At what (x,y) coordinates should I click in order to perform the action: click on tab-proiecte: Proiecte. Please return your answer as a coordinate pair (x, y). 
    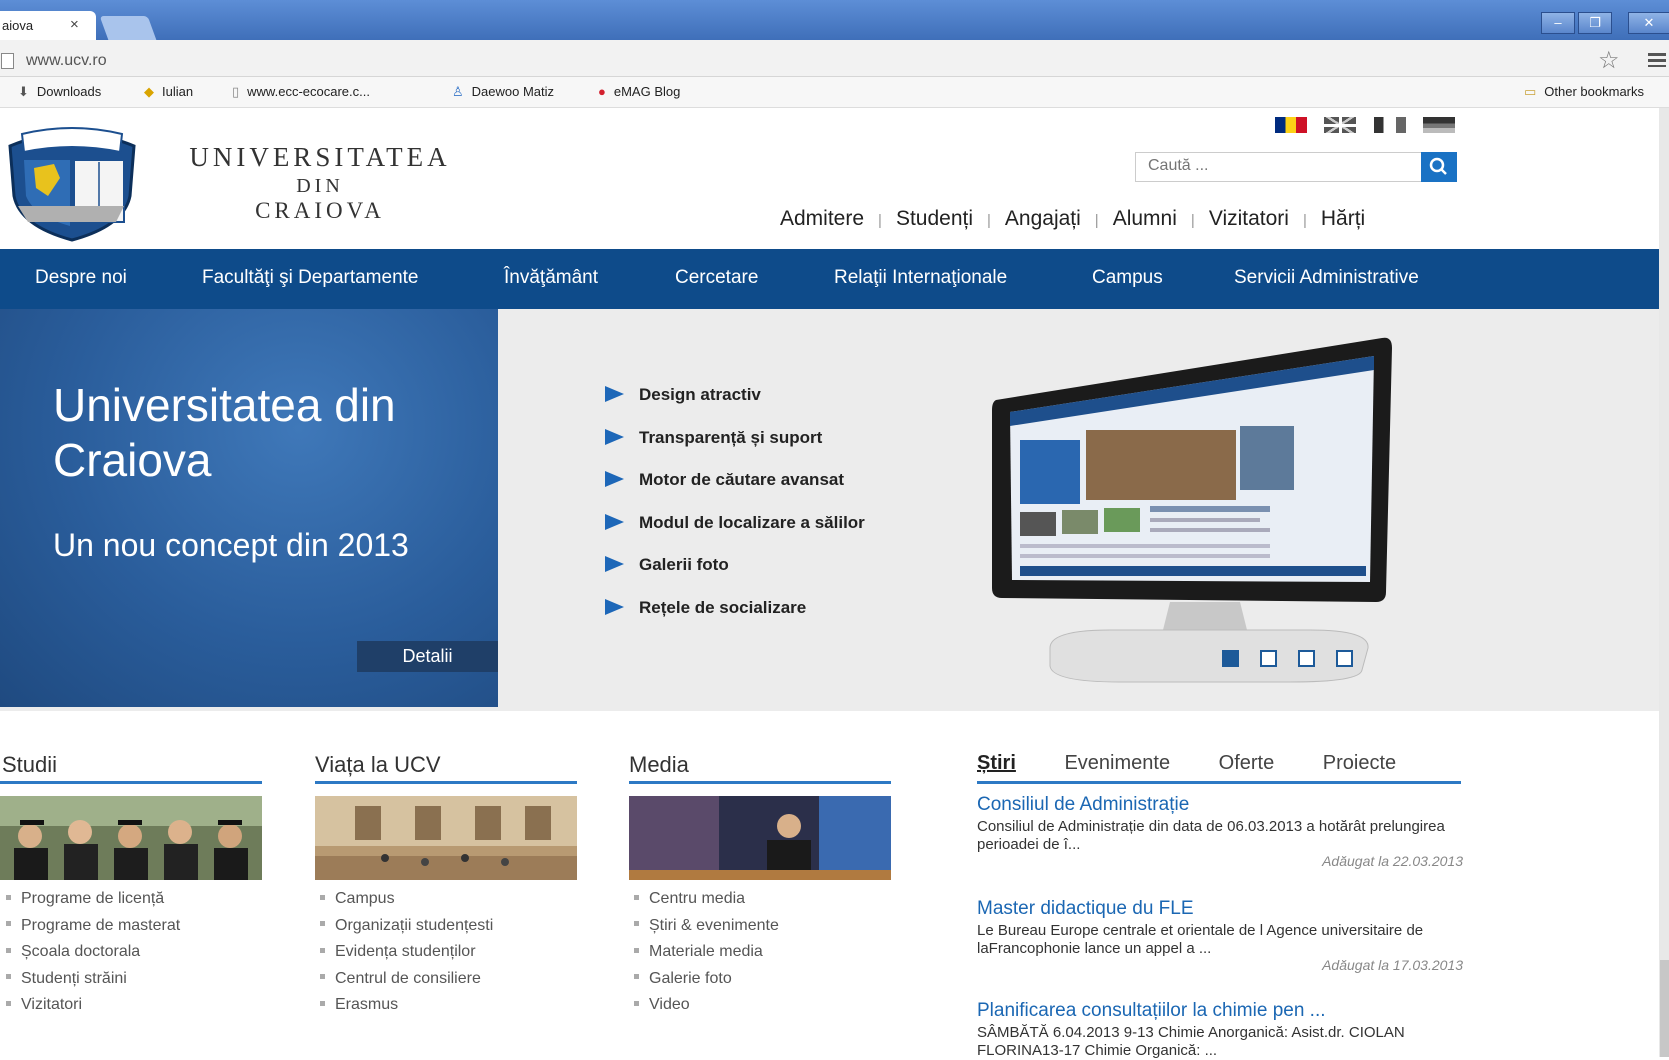
    Looking at the image, I should click on (1359, 763).